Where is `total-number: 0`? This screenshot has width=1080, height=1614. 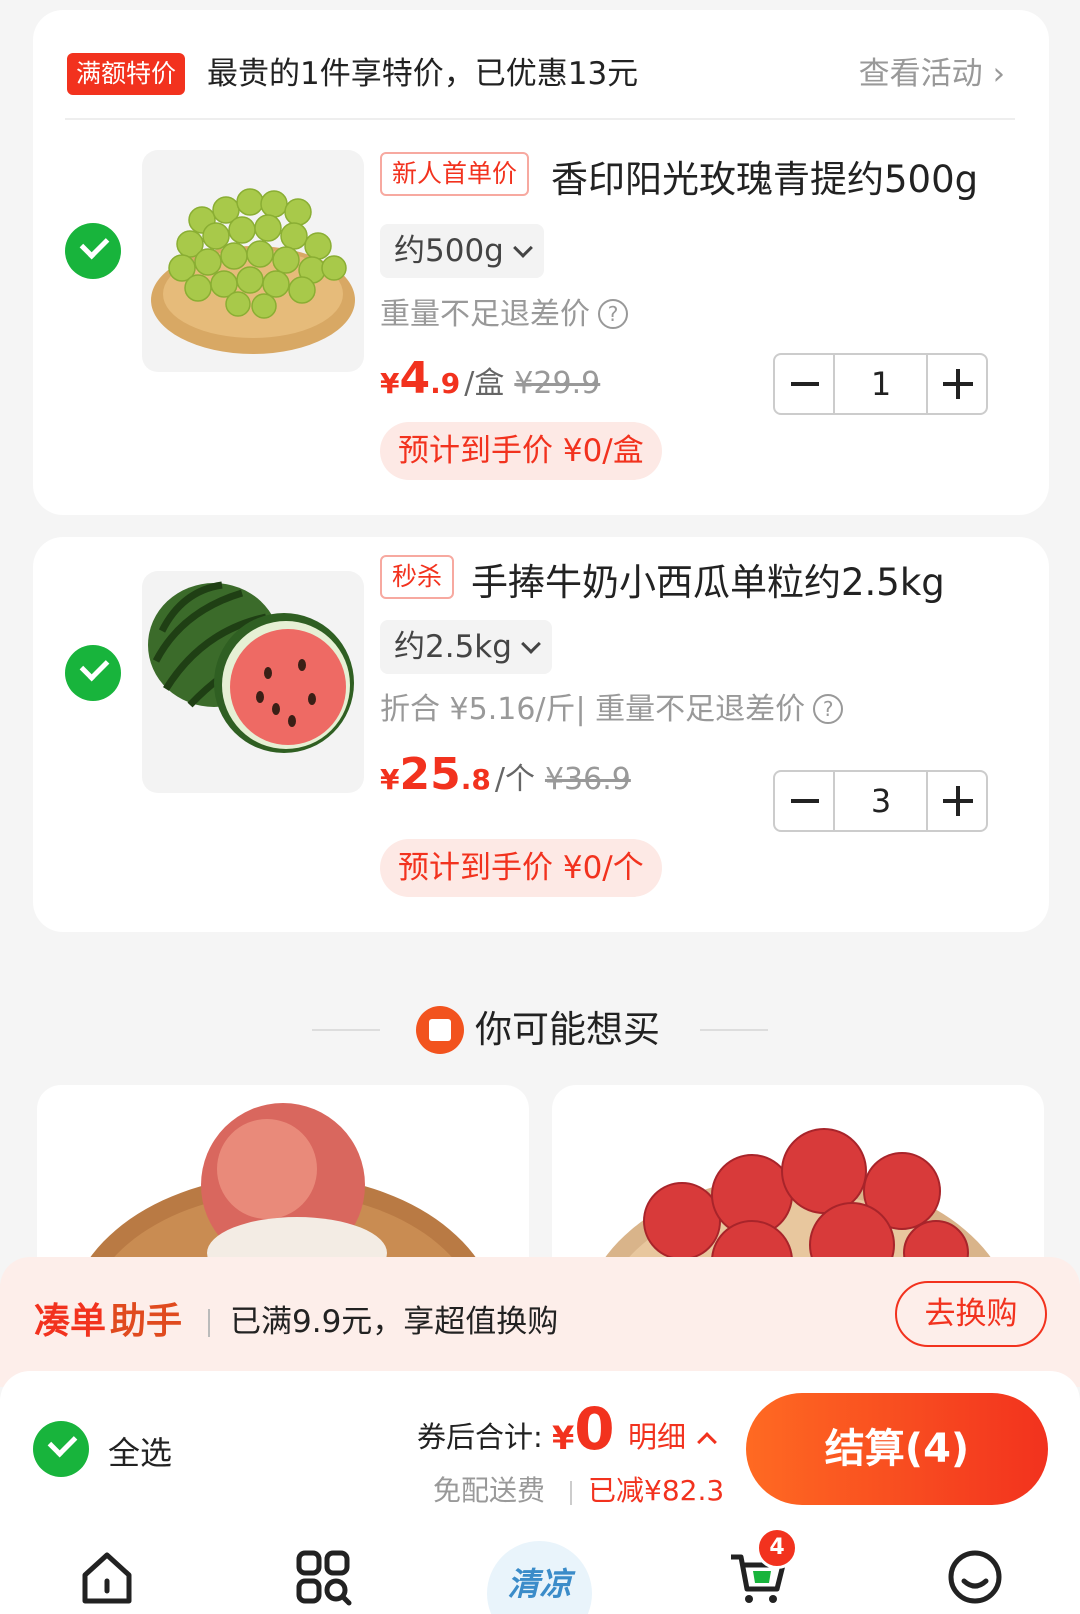
total-number: 0 is located at coordinates (594, 1429).